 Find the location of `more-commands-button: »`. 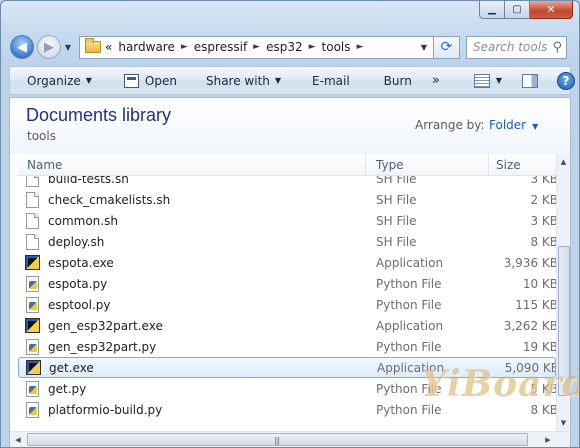

more-commands-button: » is located at coordinates (436, 80).